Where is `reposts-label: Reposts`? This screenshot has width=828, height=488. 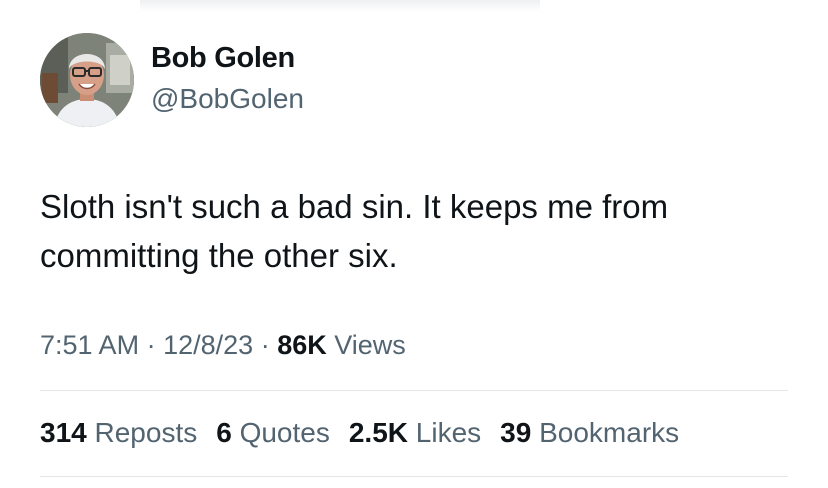
reposts-label: Reposts is located at coordinates (146, 432).